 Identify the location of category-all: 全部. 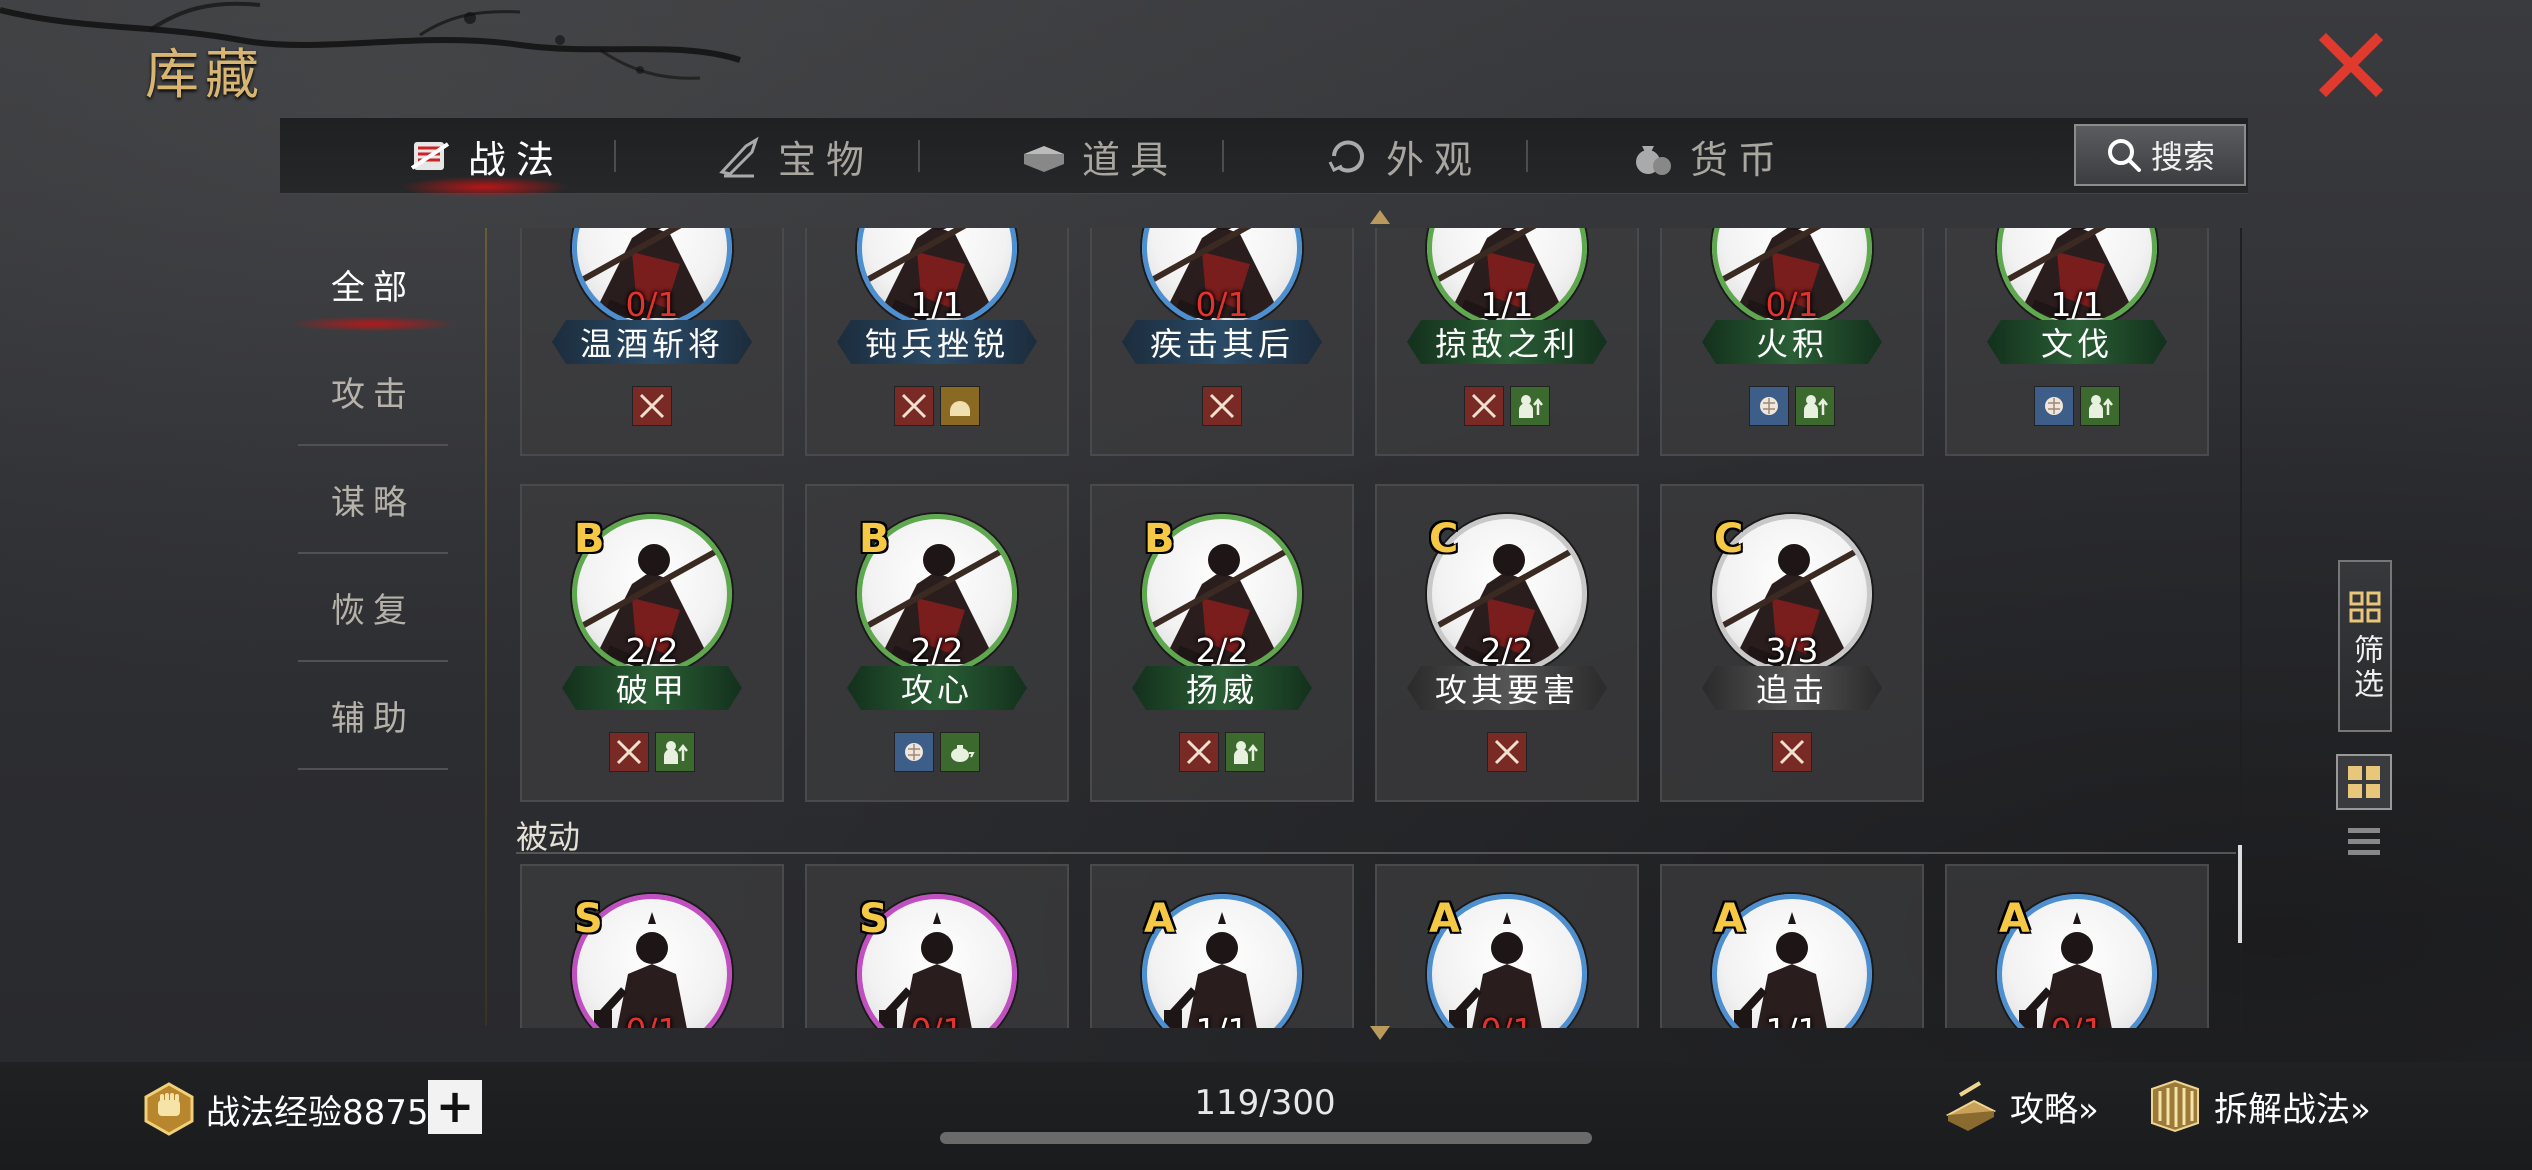
(373, 284).